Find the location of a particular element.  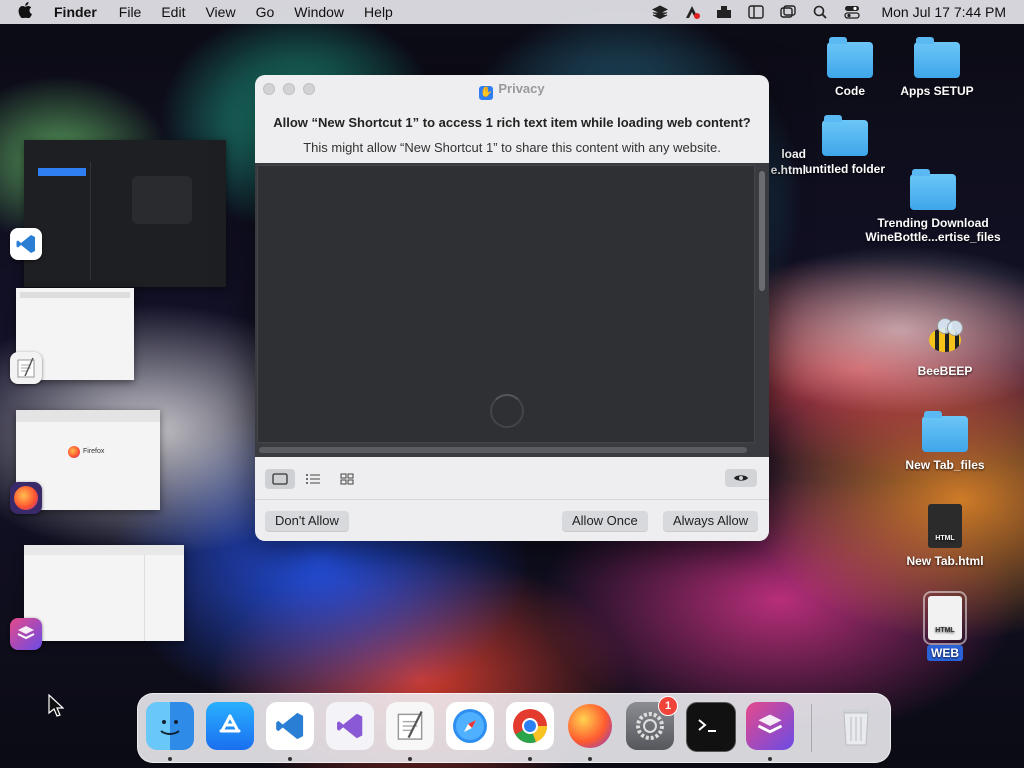

shortcuts-app-icon is located at coordinates (26, 634).